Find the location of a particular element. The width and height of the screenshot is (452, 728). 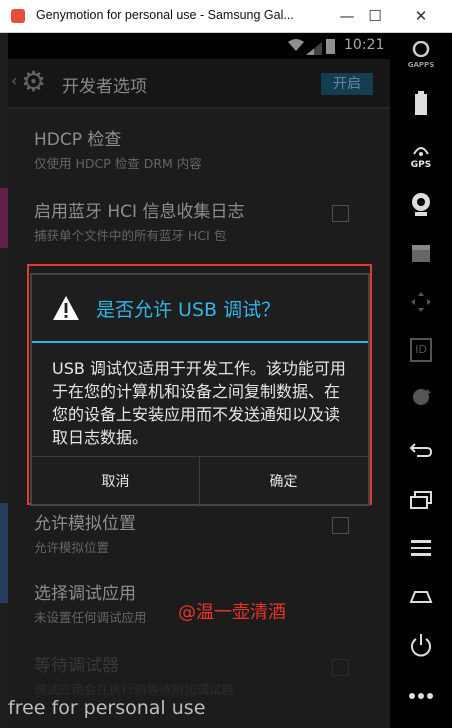

id-icon: ID is located at coordinates (421, 350).